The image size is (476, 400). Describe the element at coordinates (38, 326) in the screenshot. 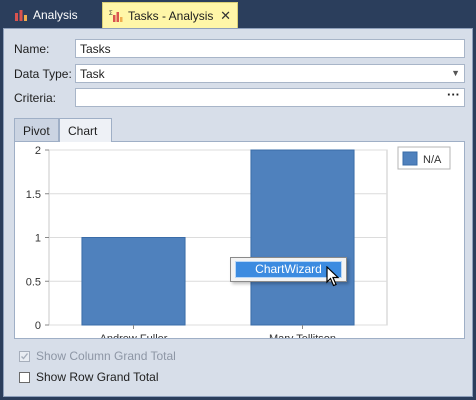

I see `y-tick-label: 0` at that location.